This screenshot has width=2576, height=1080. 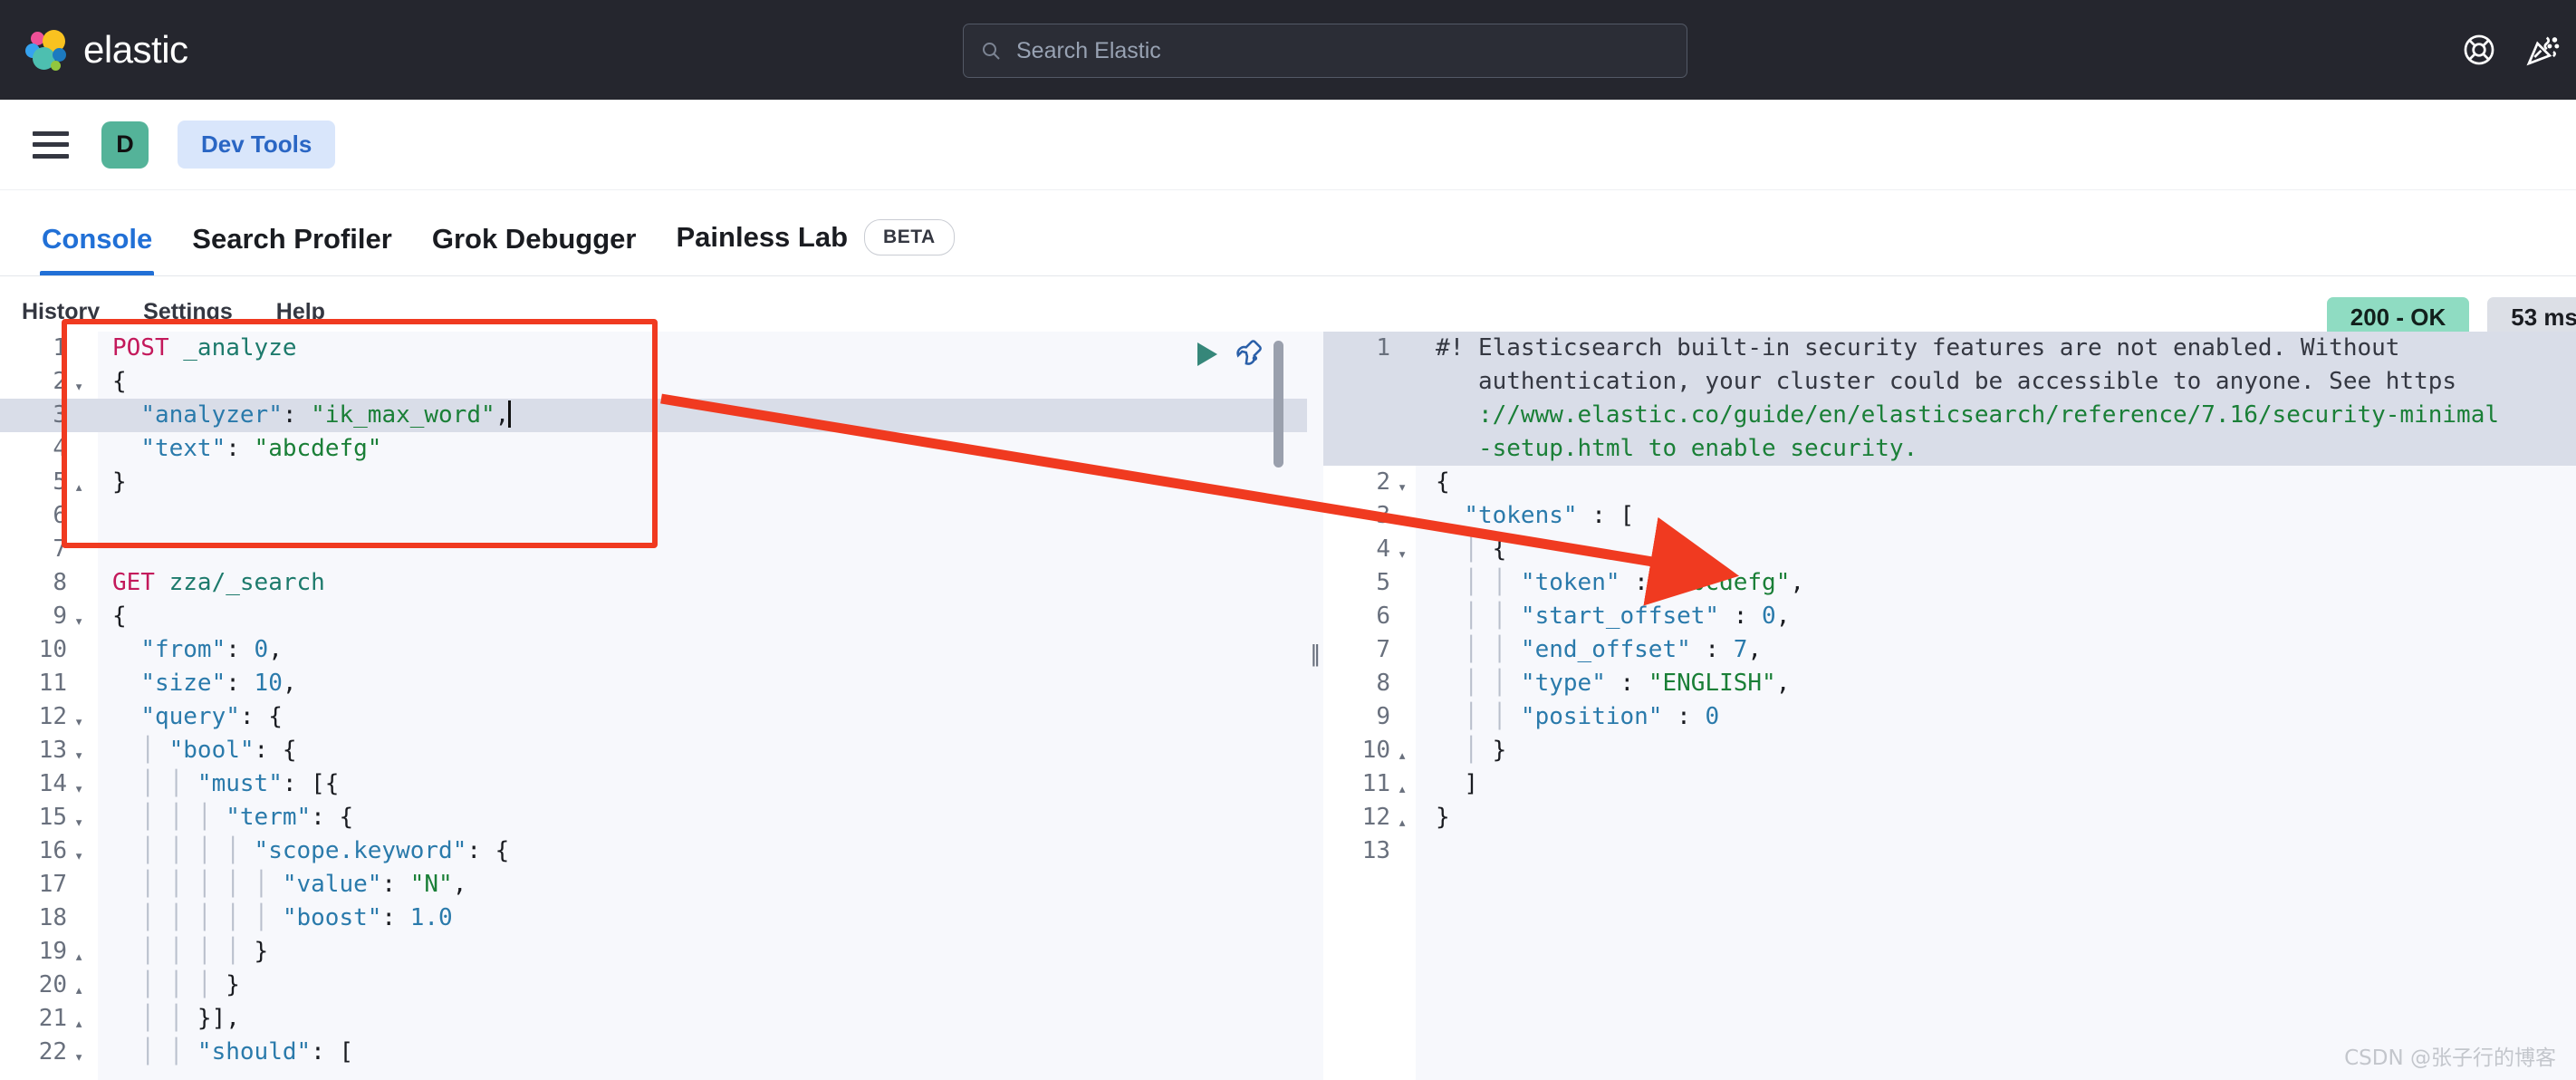 I want to click on code-line: 2 ▾{, so click(x=1949, y=482).